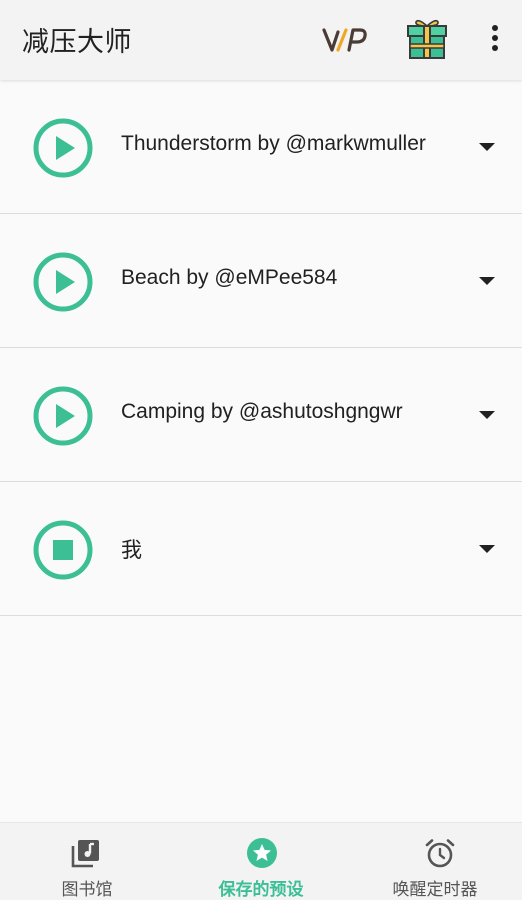 This screenshot has width=522, height=900. Describe the element at coordinates (229, 277) in the screenshot. I see `preset-name: Beach by @eMPee584` at that location.